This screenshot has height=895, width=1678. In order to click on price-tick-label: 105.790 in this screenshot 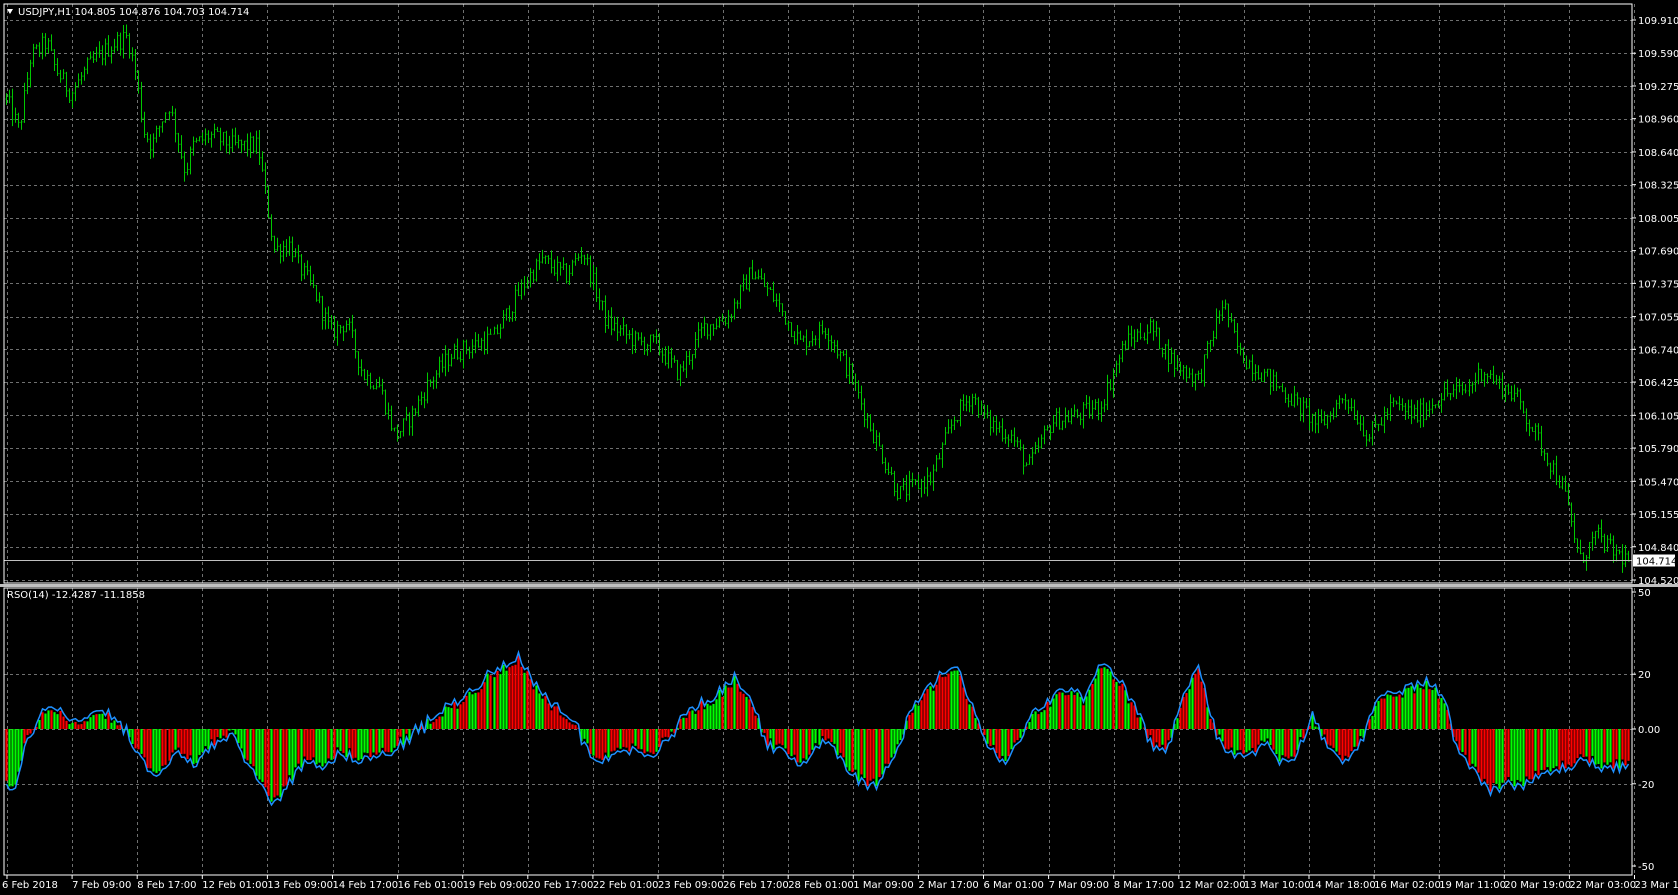, I will do `click(1658, 449)`.